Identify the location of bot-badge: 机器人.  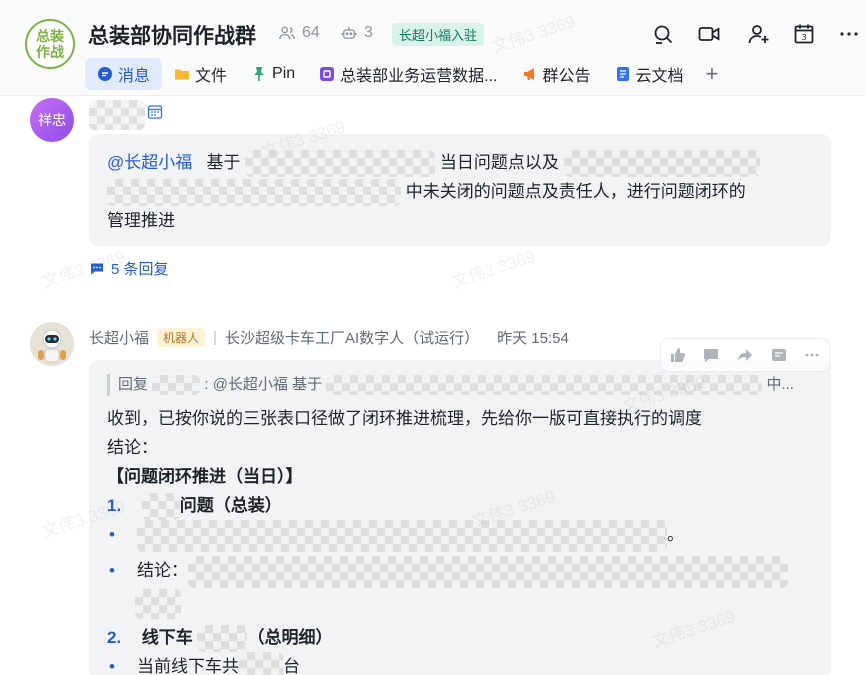
(181, 337).